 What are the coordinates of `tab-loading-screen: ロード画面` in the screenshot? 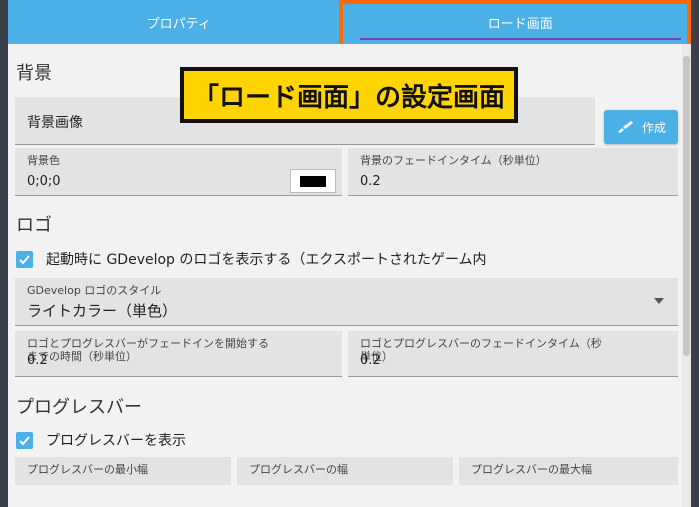 It's located at (521, 22).